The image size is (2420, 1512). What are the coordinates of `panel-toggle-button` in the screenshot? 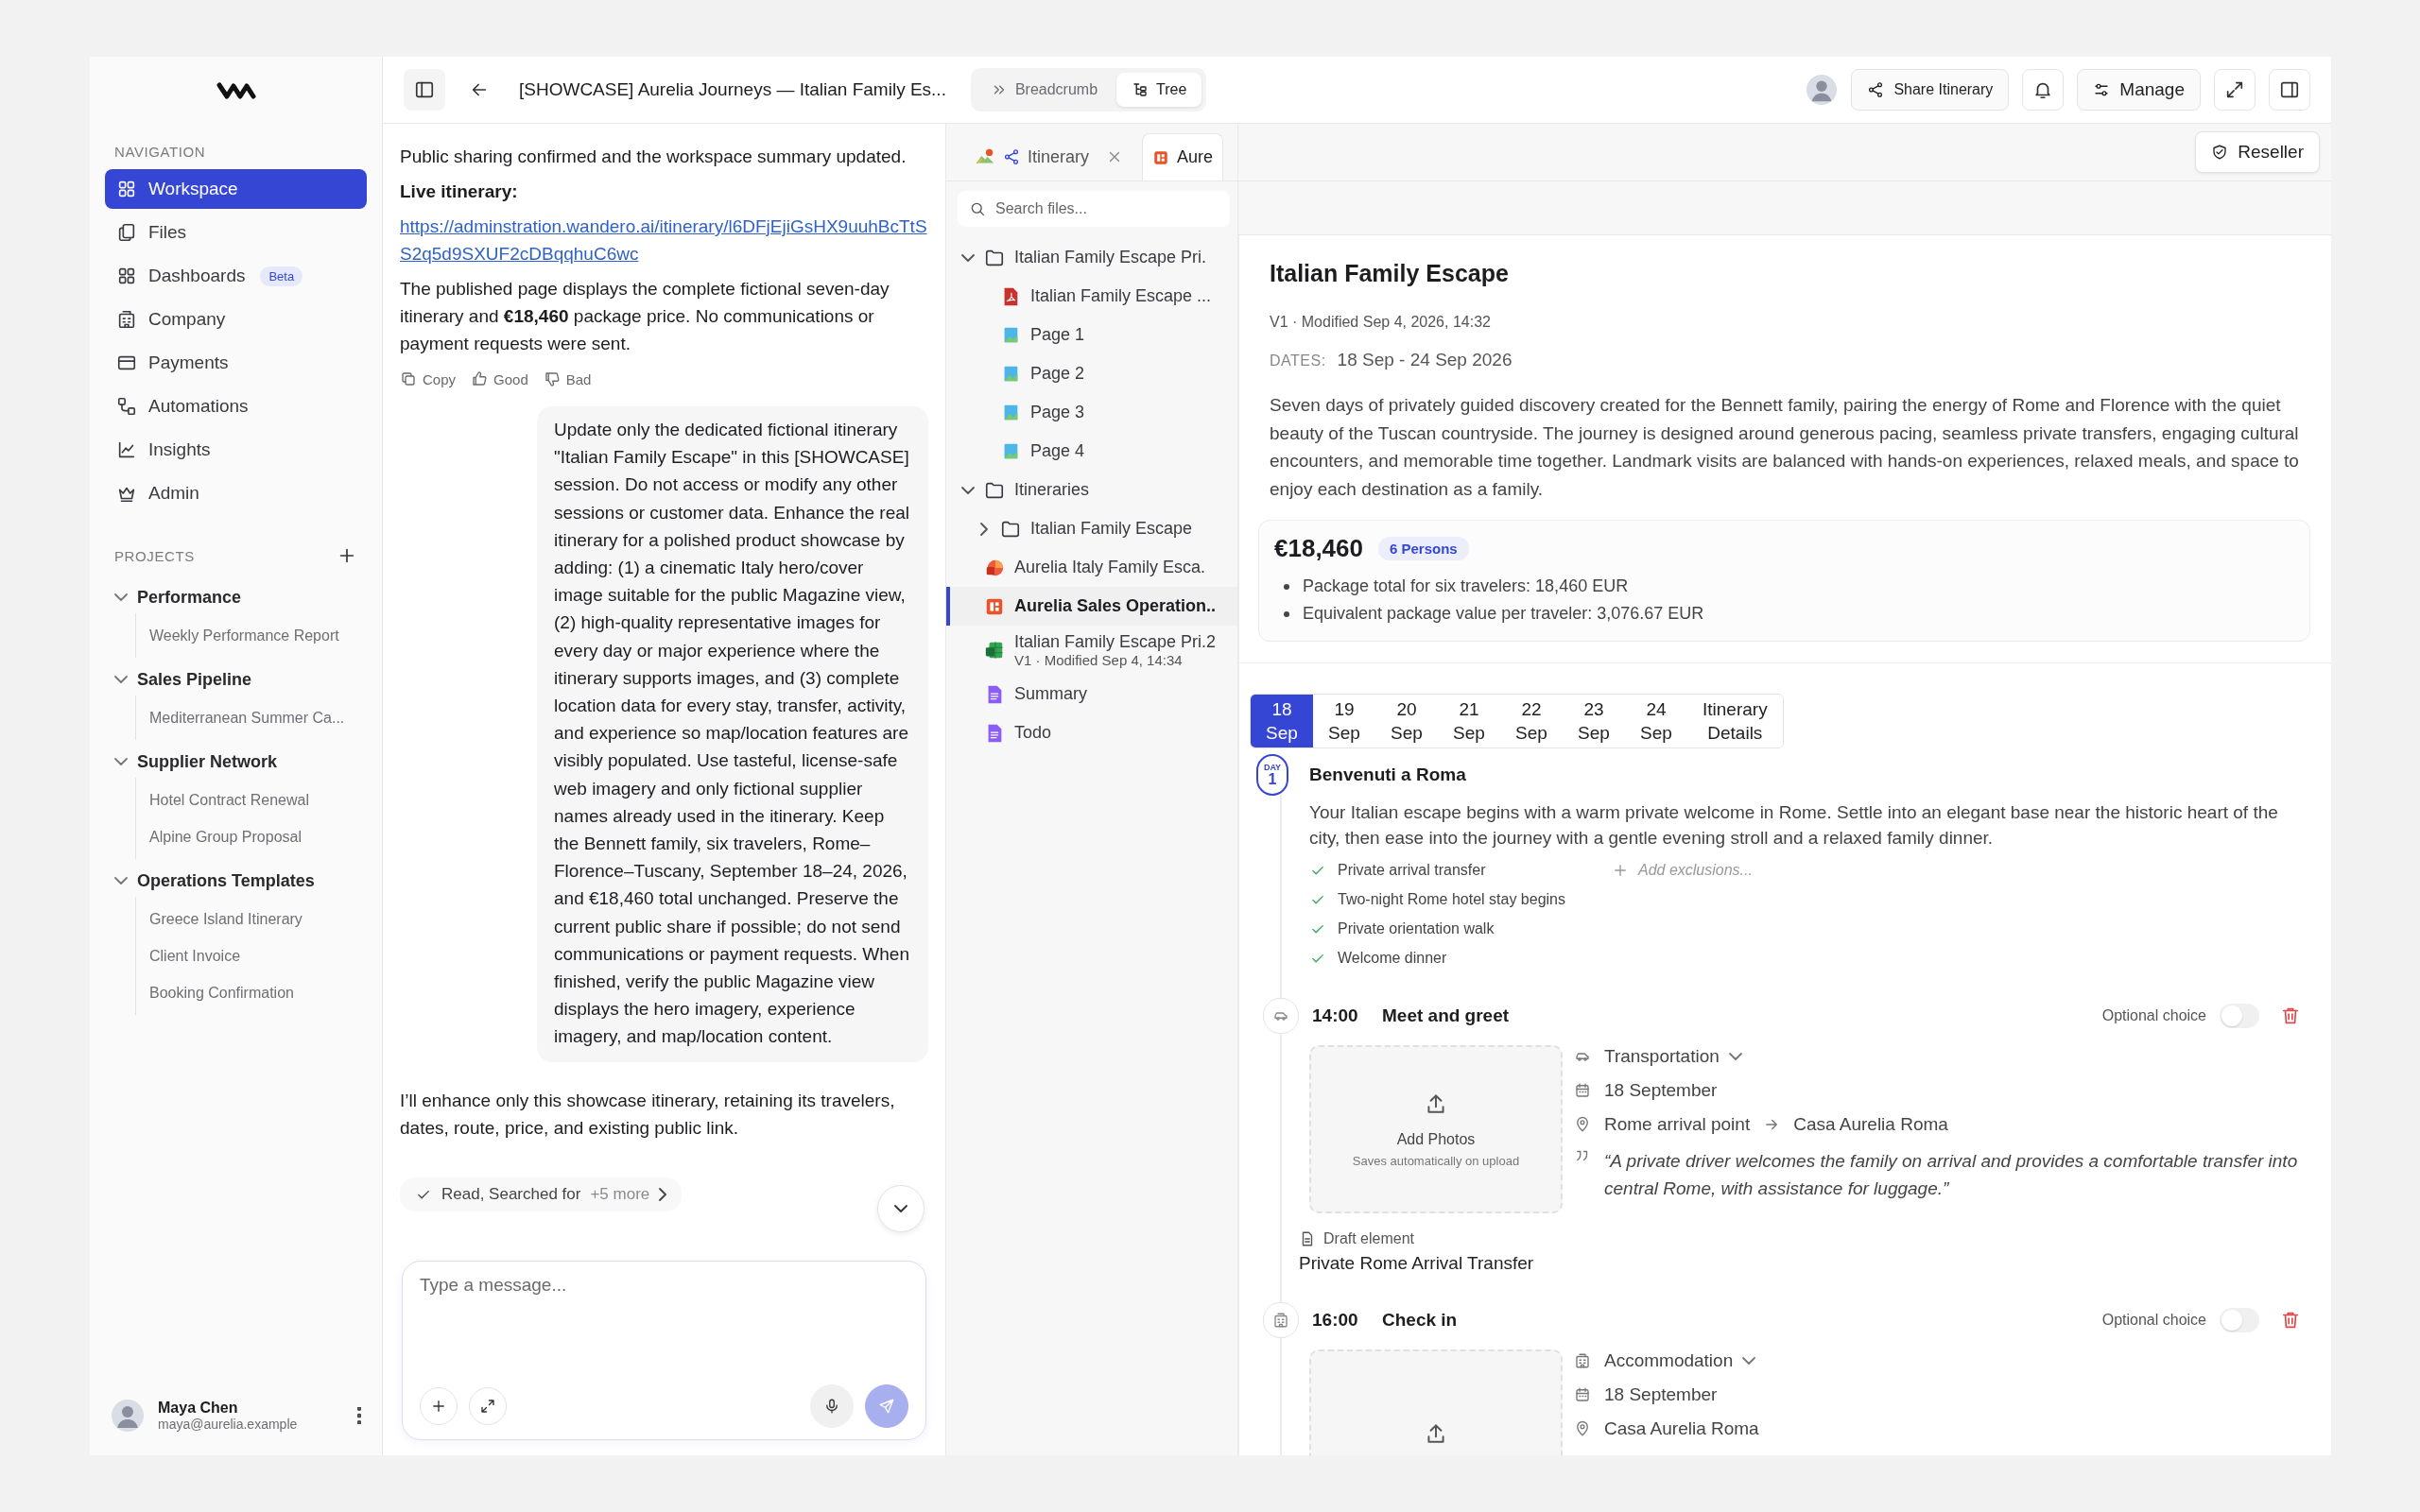 It's located at (2289, 90).